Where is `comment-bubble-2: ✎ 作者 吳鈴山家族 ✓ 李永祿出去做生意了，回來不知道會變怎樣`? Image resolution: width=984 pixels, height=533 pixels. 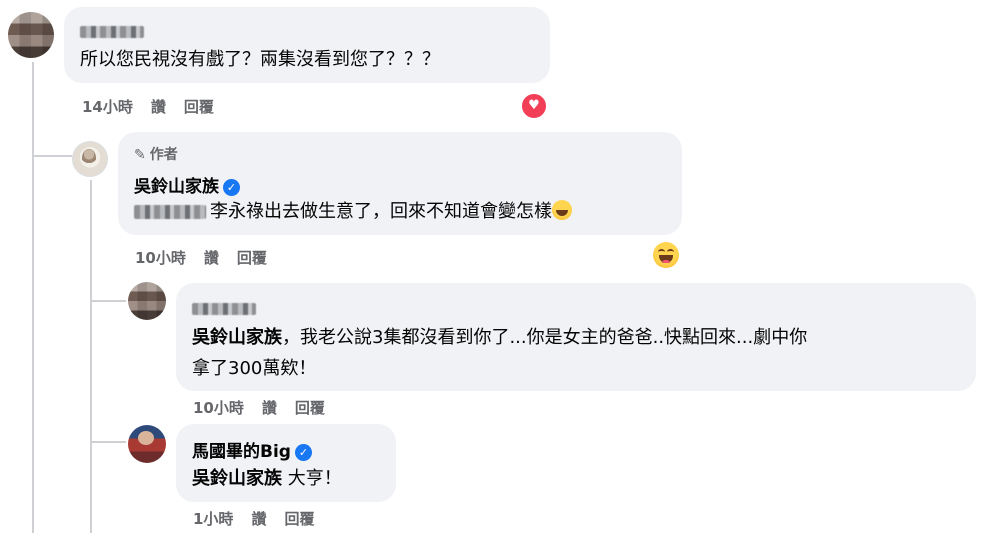 comment-bubble-2: ✎ 作者 吳鈴山家族 ✓ 李永祿出去做生意了，回來不知道會變怎樣 is located at coordinates (400, 183).